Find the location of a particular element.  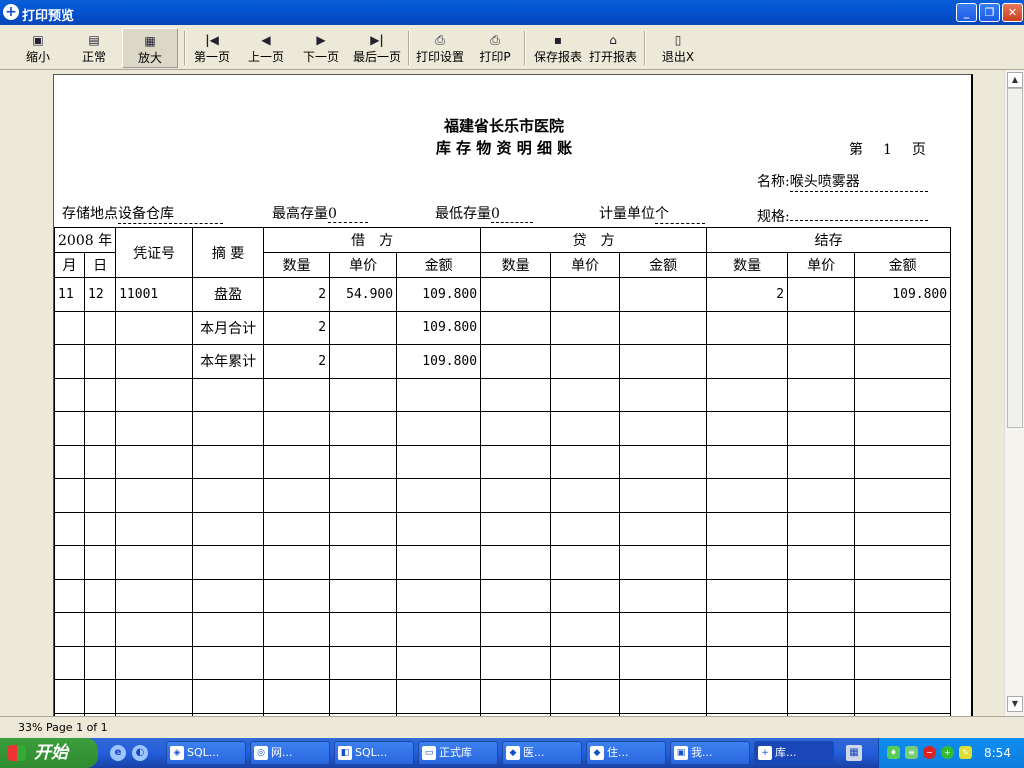

credit-header: 贷 方 is located at coordinates (594, 240).